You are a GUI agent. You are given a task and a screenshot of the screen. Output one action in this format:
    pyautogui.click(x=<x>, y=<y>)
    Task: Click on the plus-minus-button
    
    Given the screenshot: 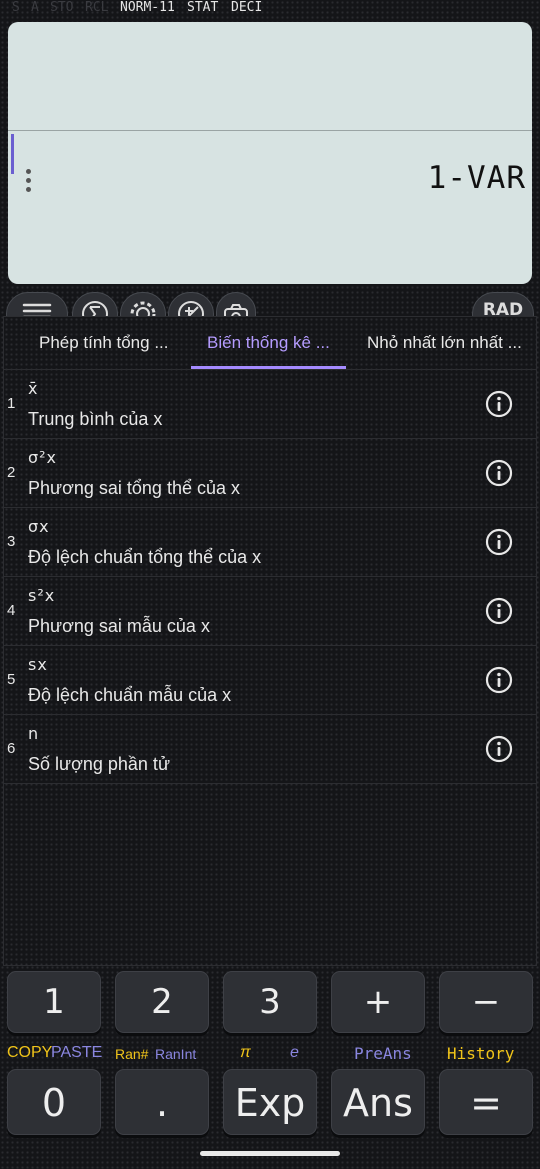 What is the action you would take?
    pyautogui.click(x=191, y=305)
    